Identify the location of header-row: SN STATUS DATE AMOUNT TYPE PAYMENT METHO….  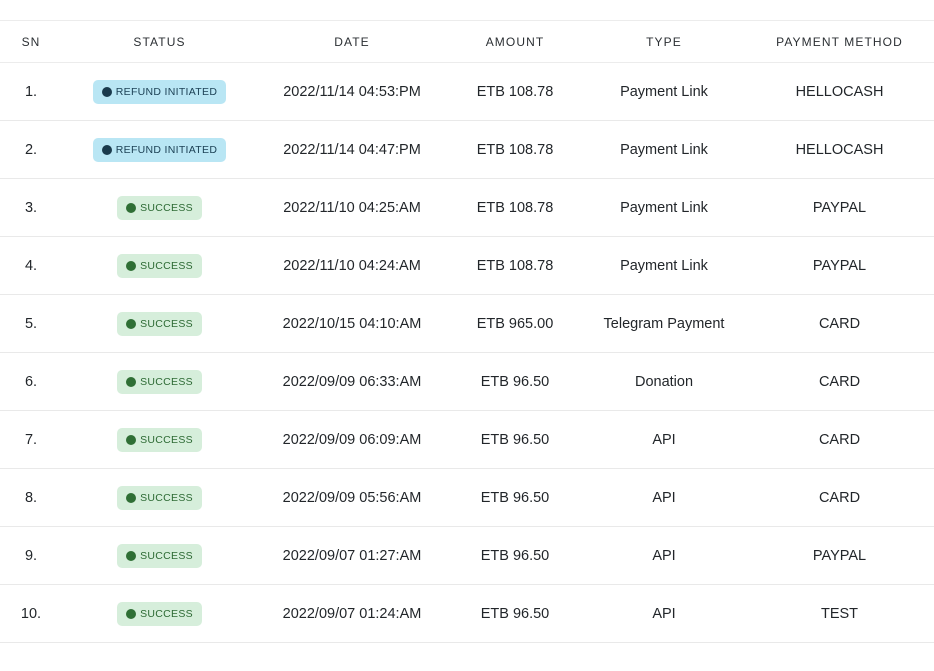
(467, 42).